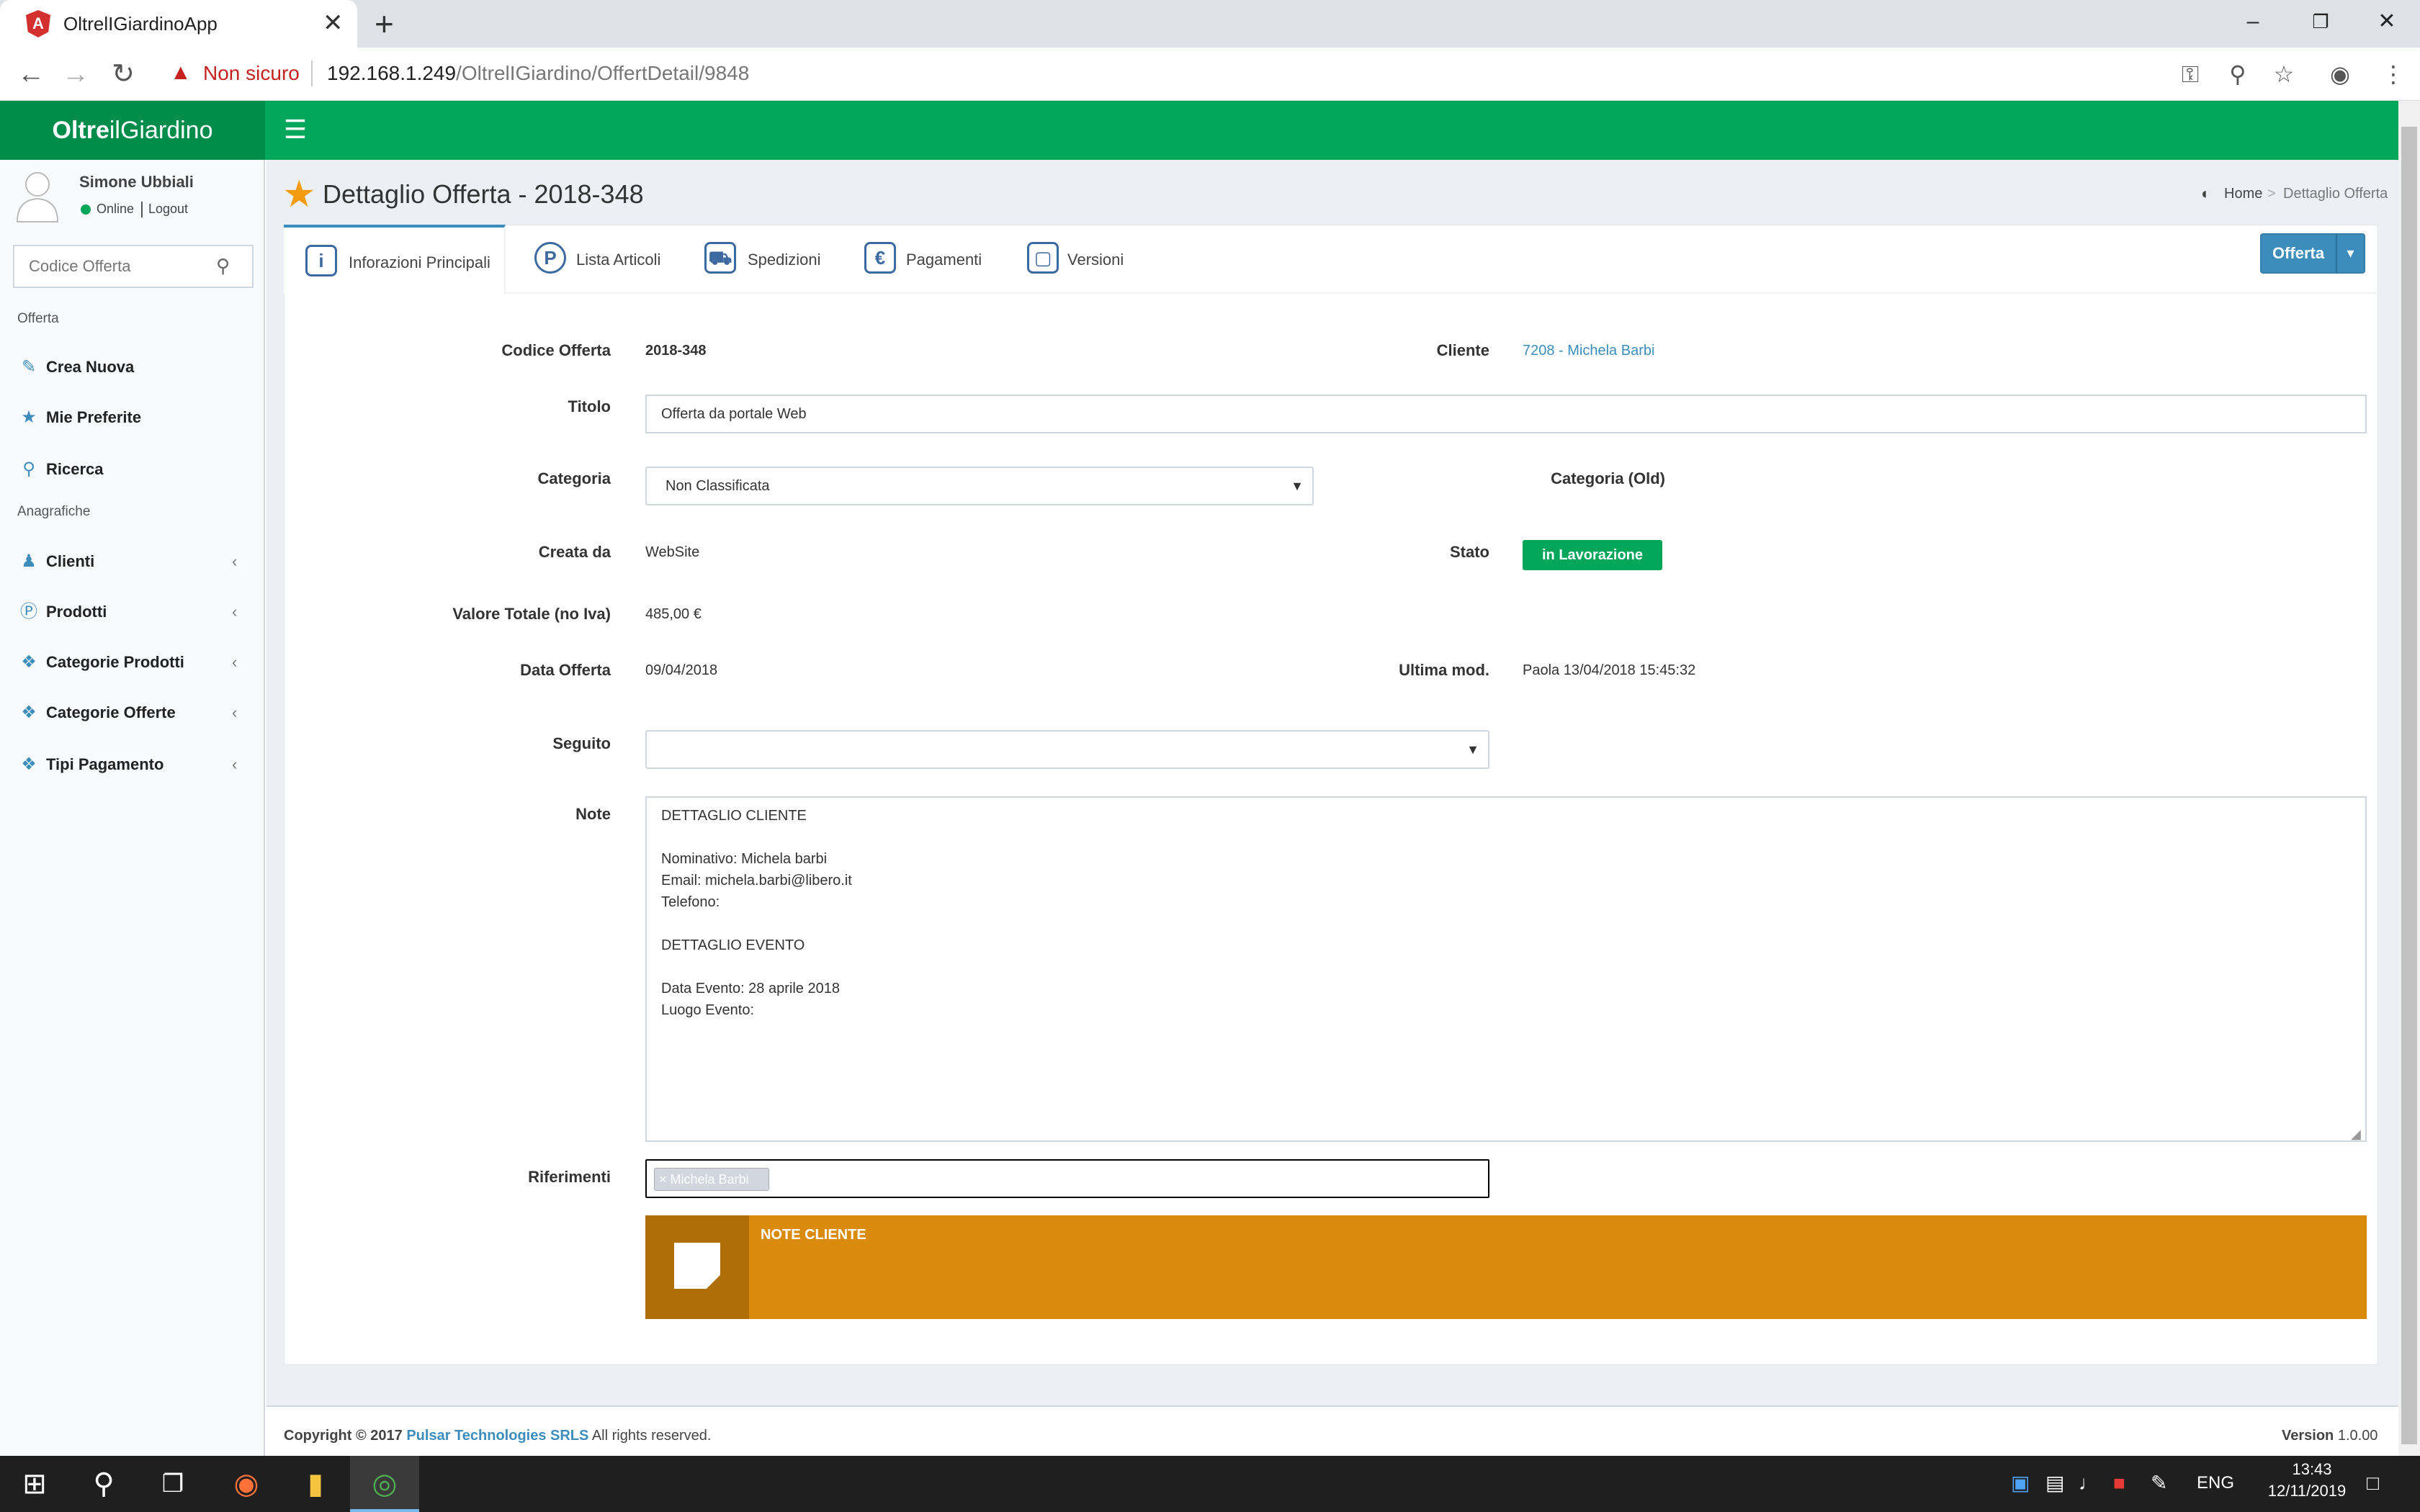  I want to click on sidebar-item-tipi-pagamento: ❖ Tipi Pagamento ‹, so click(129, 764).